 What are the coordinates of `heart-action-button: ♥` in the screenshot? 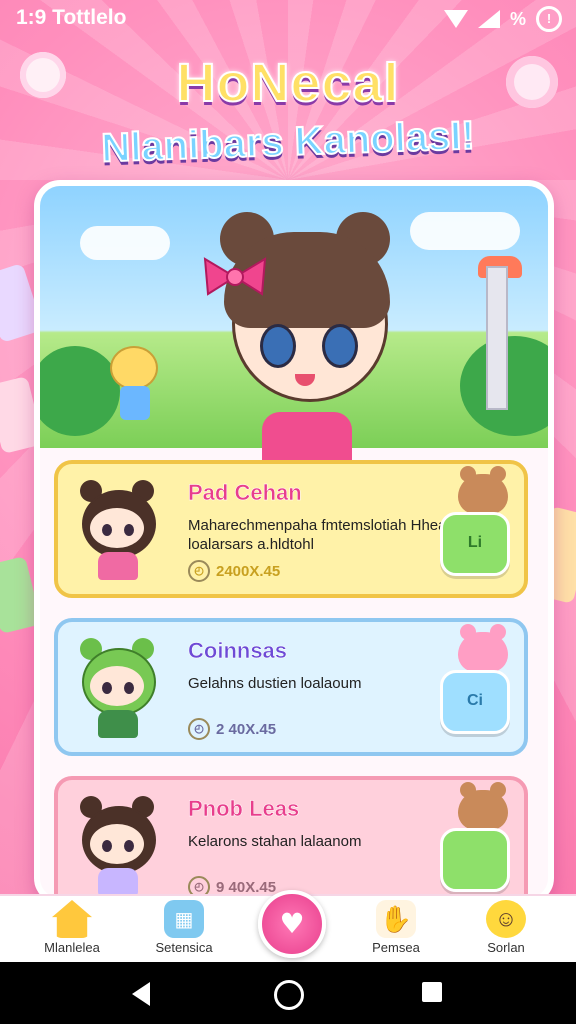 It's located at (292, 924).